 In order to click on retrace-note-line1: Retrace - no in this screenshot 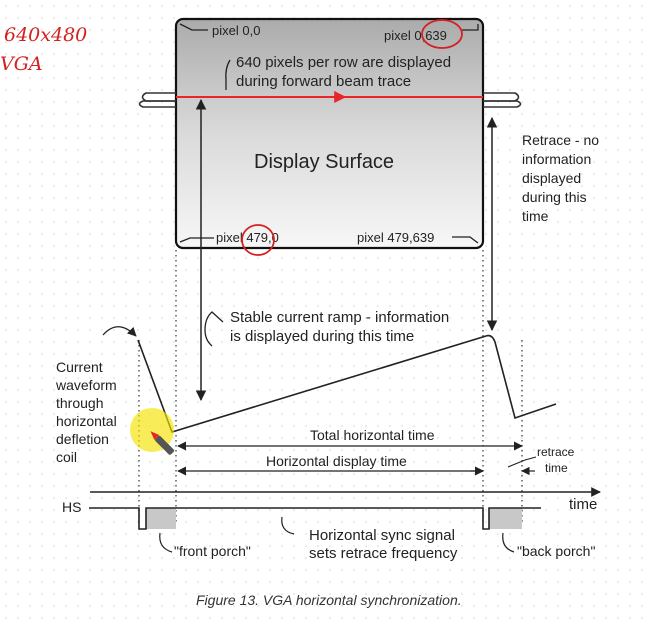, I will do `click(560, 140)`.